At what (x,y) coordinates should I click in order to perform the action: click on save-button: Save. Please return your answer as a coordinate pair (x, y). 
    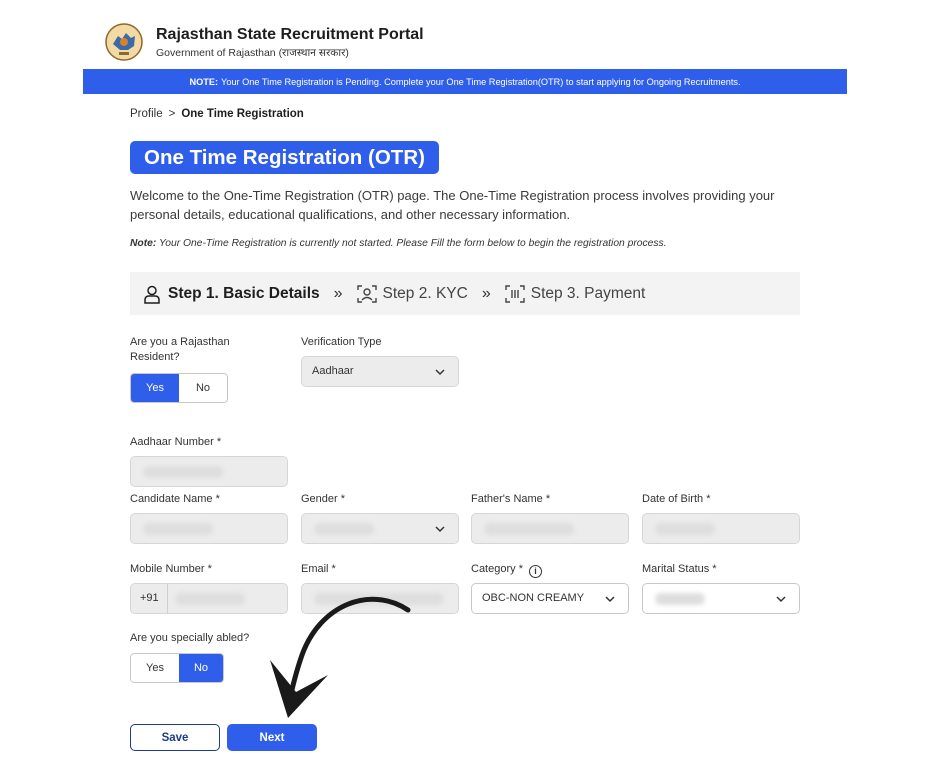
    Looking at the image, I should click on (175, 737).